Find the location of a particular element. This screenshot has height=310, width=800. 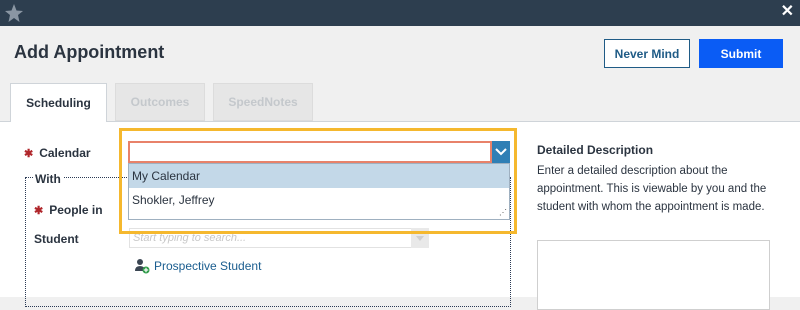

resize-grip-icon: ⋰ is located at coordinates (503, 213).